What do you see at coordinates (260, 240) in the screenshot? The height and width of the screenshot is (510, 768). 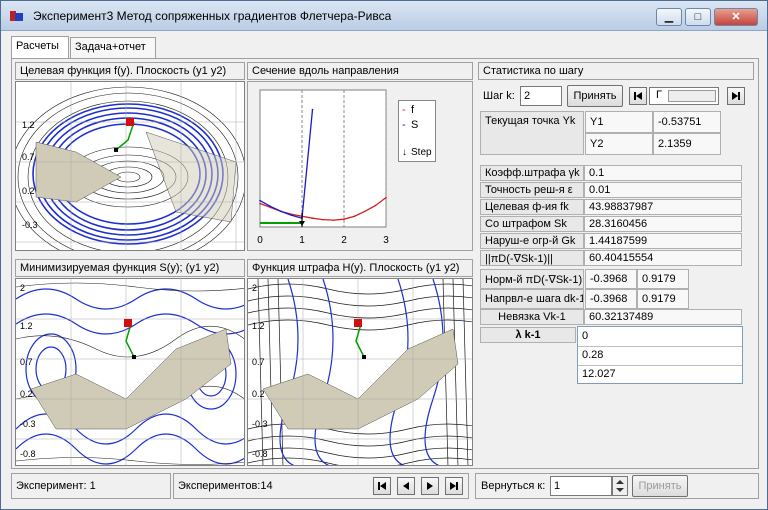 I see `x-tick-label: 0` at bounding box center [260, 240].